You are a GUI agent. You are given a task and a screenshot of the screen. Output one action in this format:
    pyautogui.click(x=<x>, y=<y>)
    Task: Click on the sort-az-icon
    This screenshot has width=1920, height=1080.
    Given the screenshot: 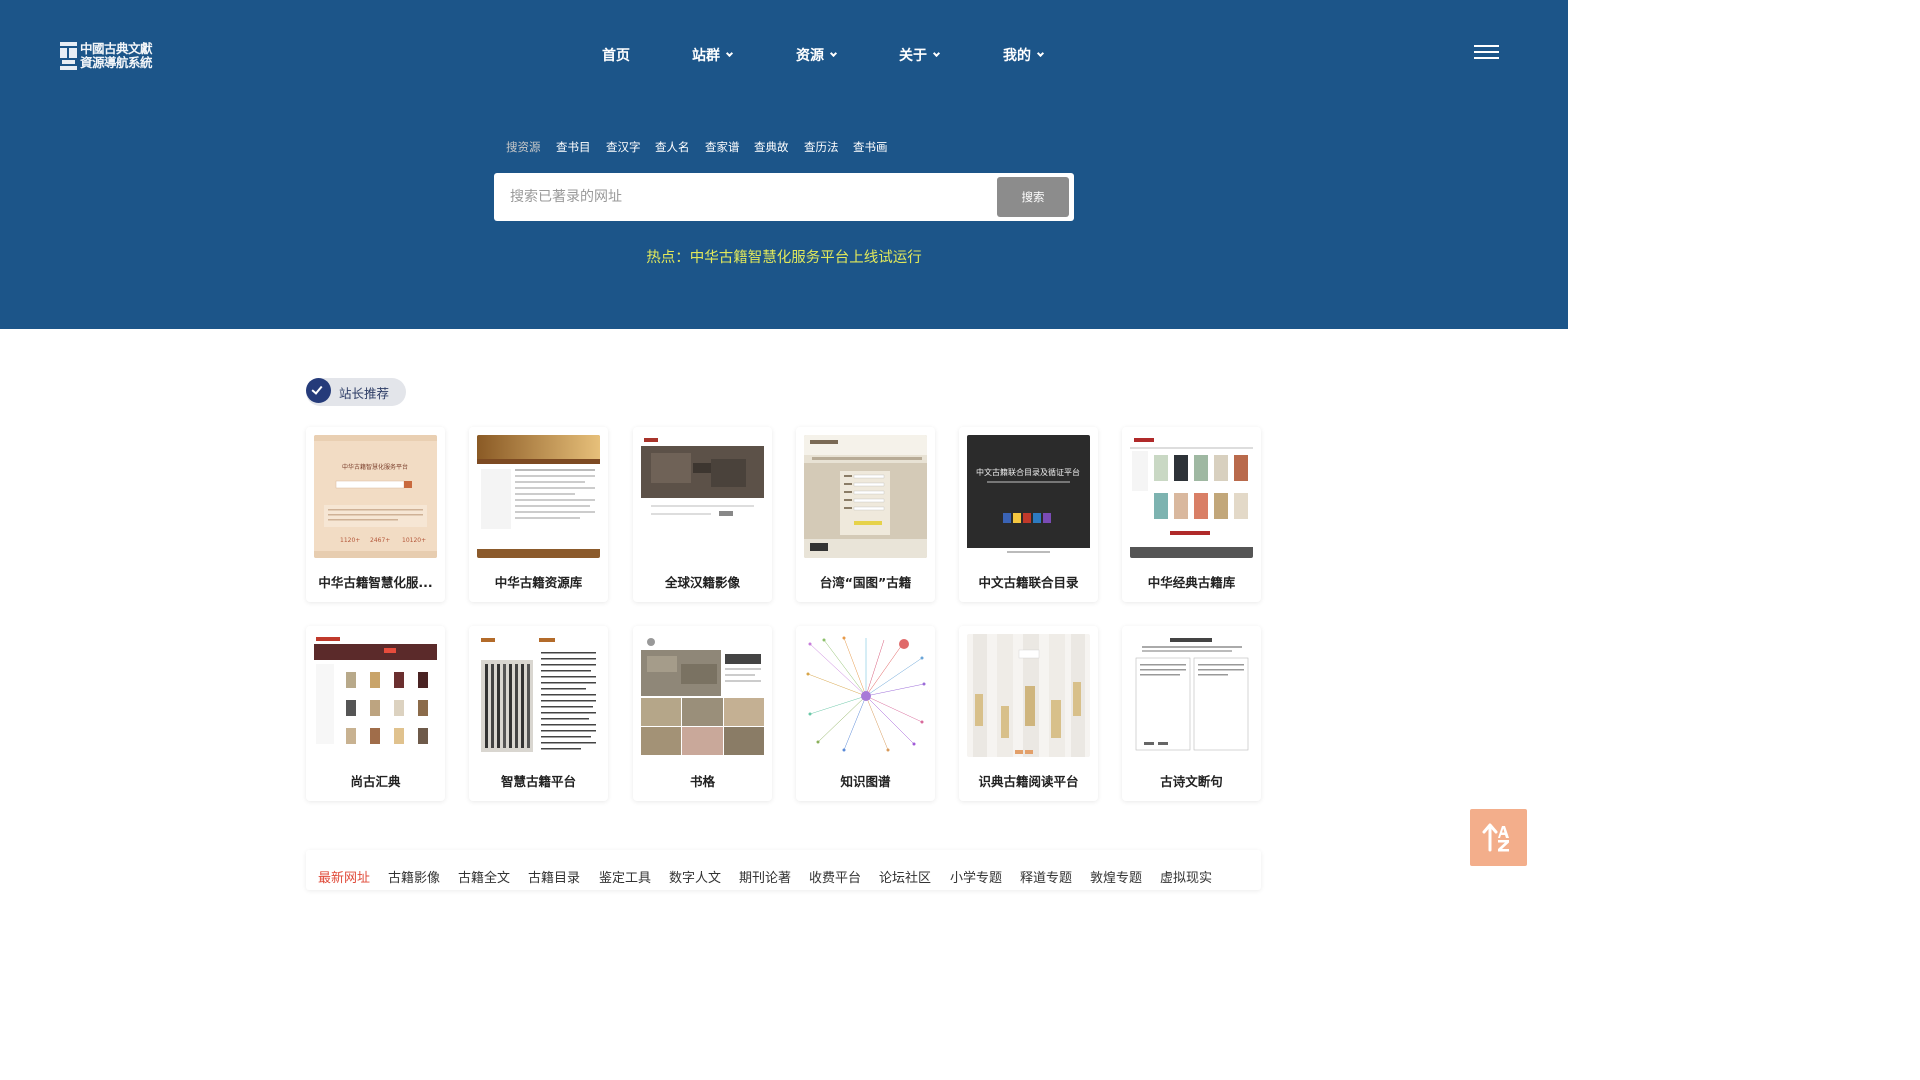 What is the action you would take?
    pyautogui.click(x=1495, y=837)
    